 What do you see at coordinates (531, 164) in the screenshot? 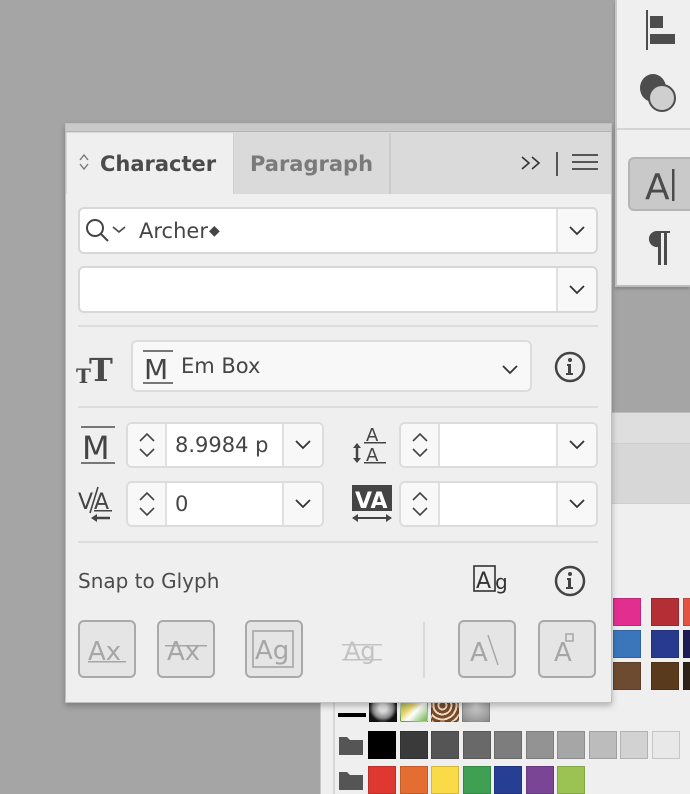
I see `collapse-panel-icon` at bounding box center [531, 164].